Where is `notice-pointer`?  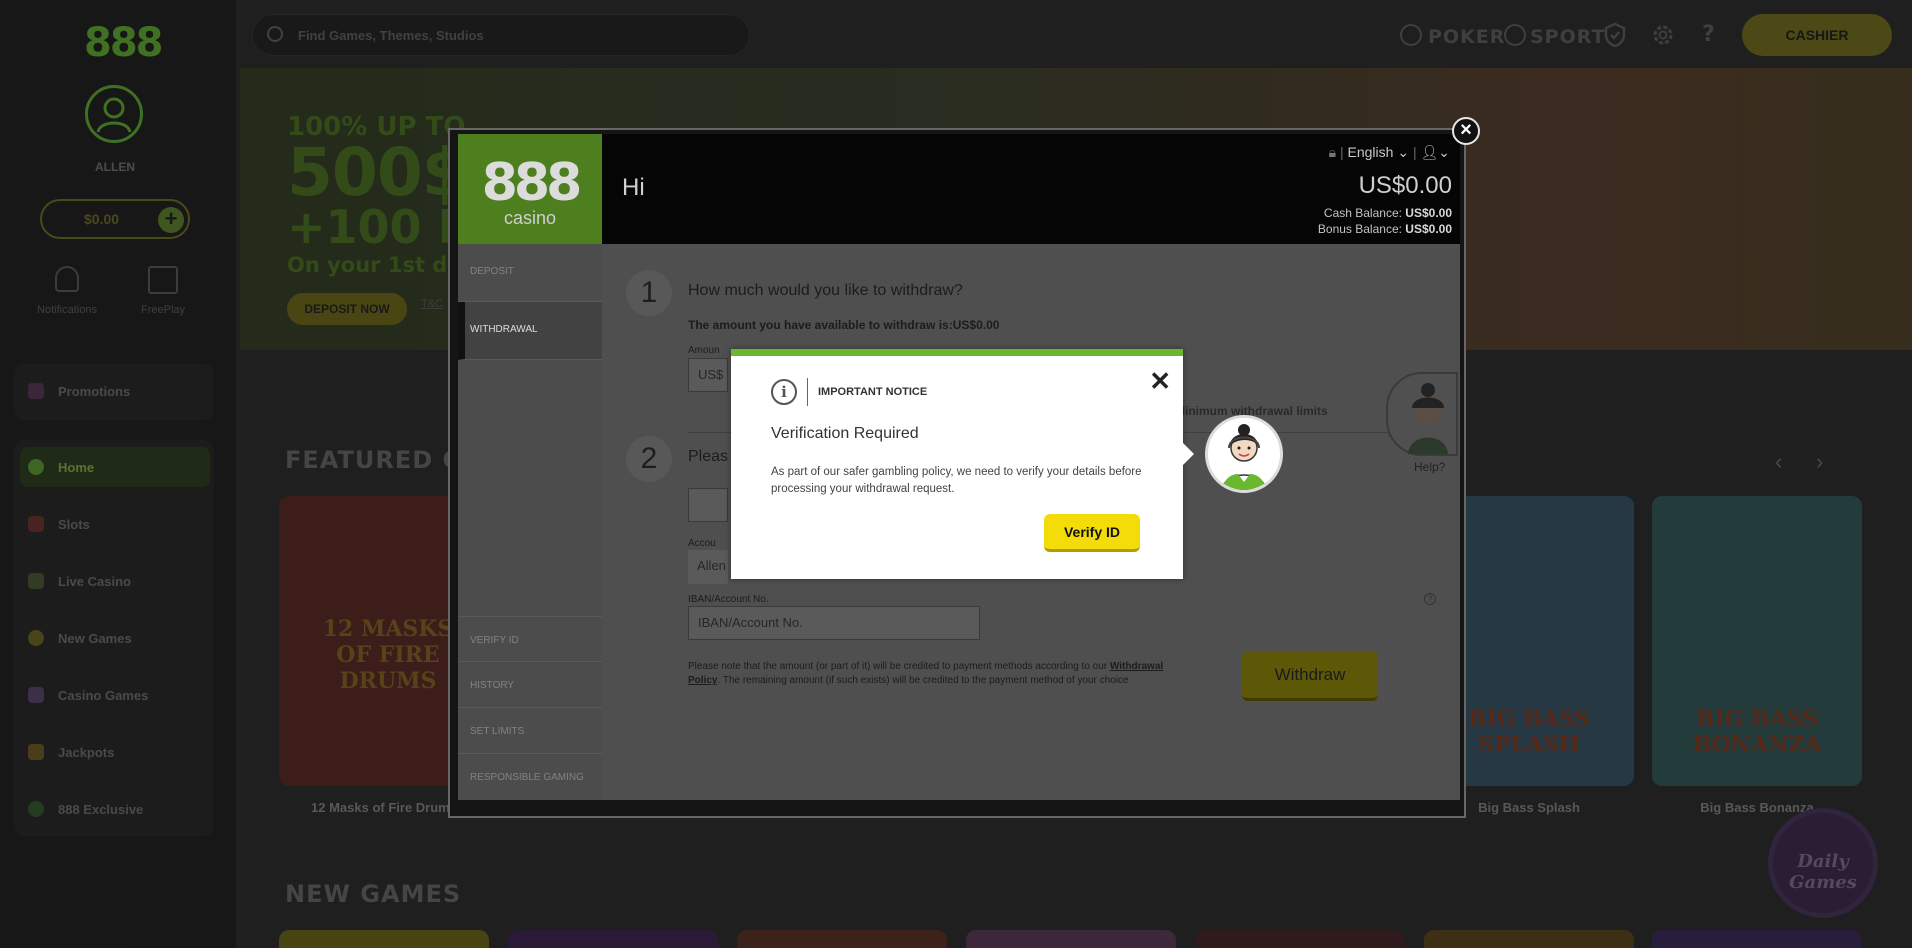
notice-pointer is located at coordinates (1188, 454).